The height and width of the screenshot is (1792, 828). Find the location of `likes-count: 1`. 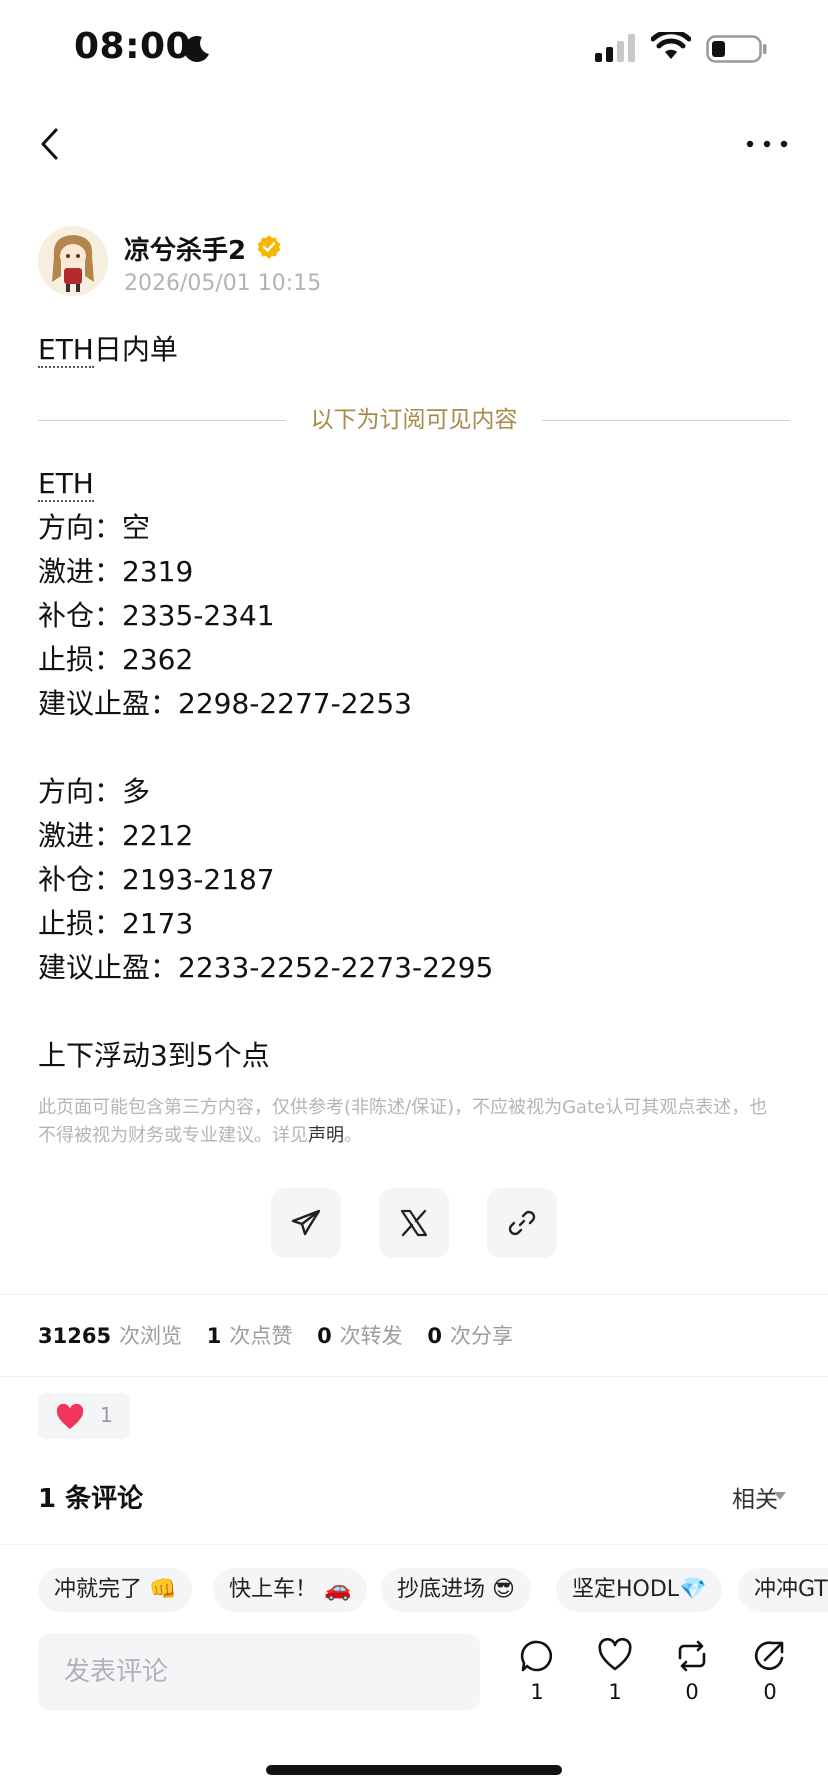

likes-count: 1 is located at coordinates (214, 1336).